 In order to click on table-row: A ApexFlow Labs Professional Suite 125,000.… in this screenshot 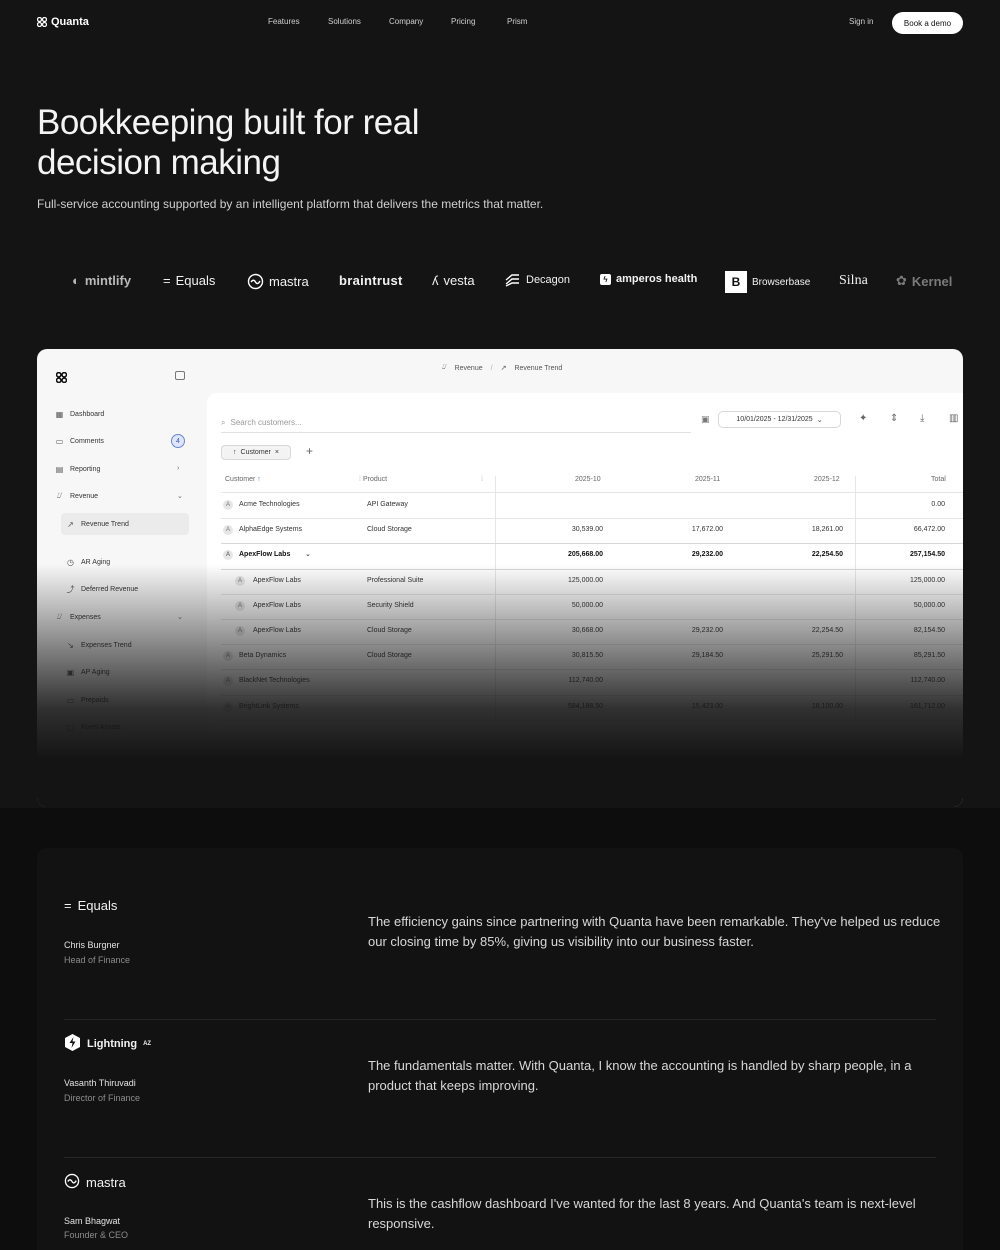, I will do `click(592, 581)`.